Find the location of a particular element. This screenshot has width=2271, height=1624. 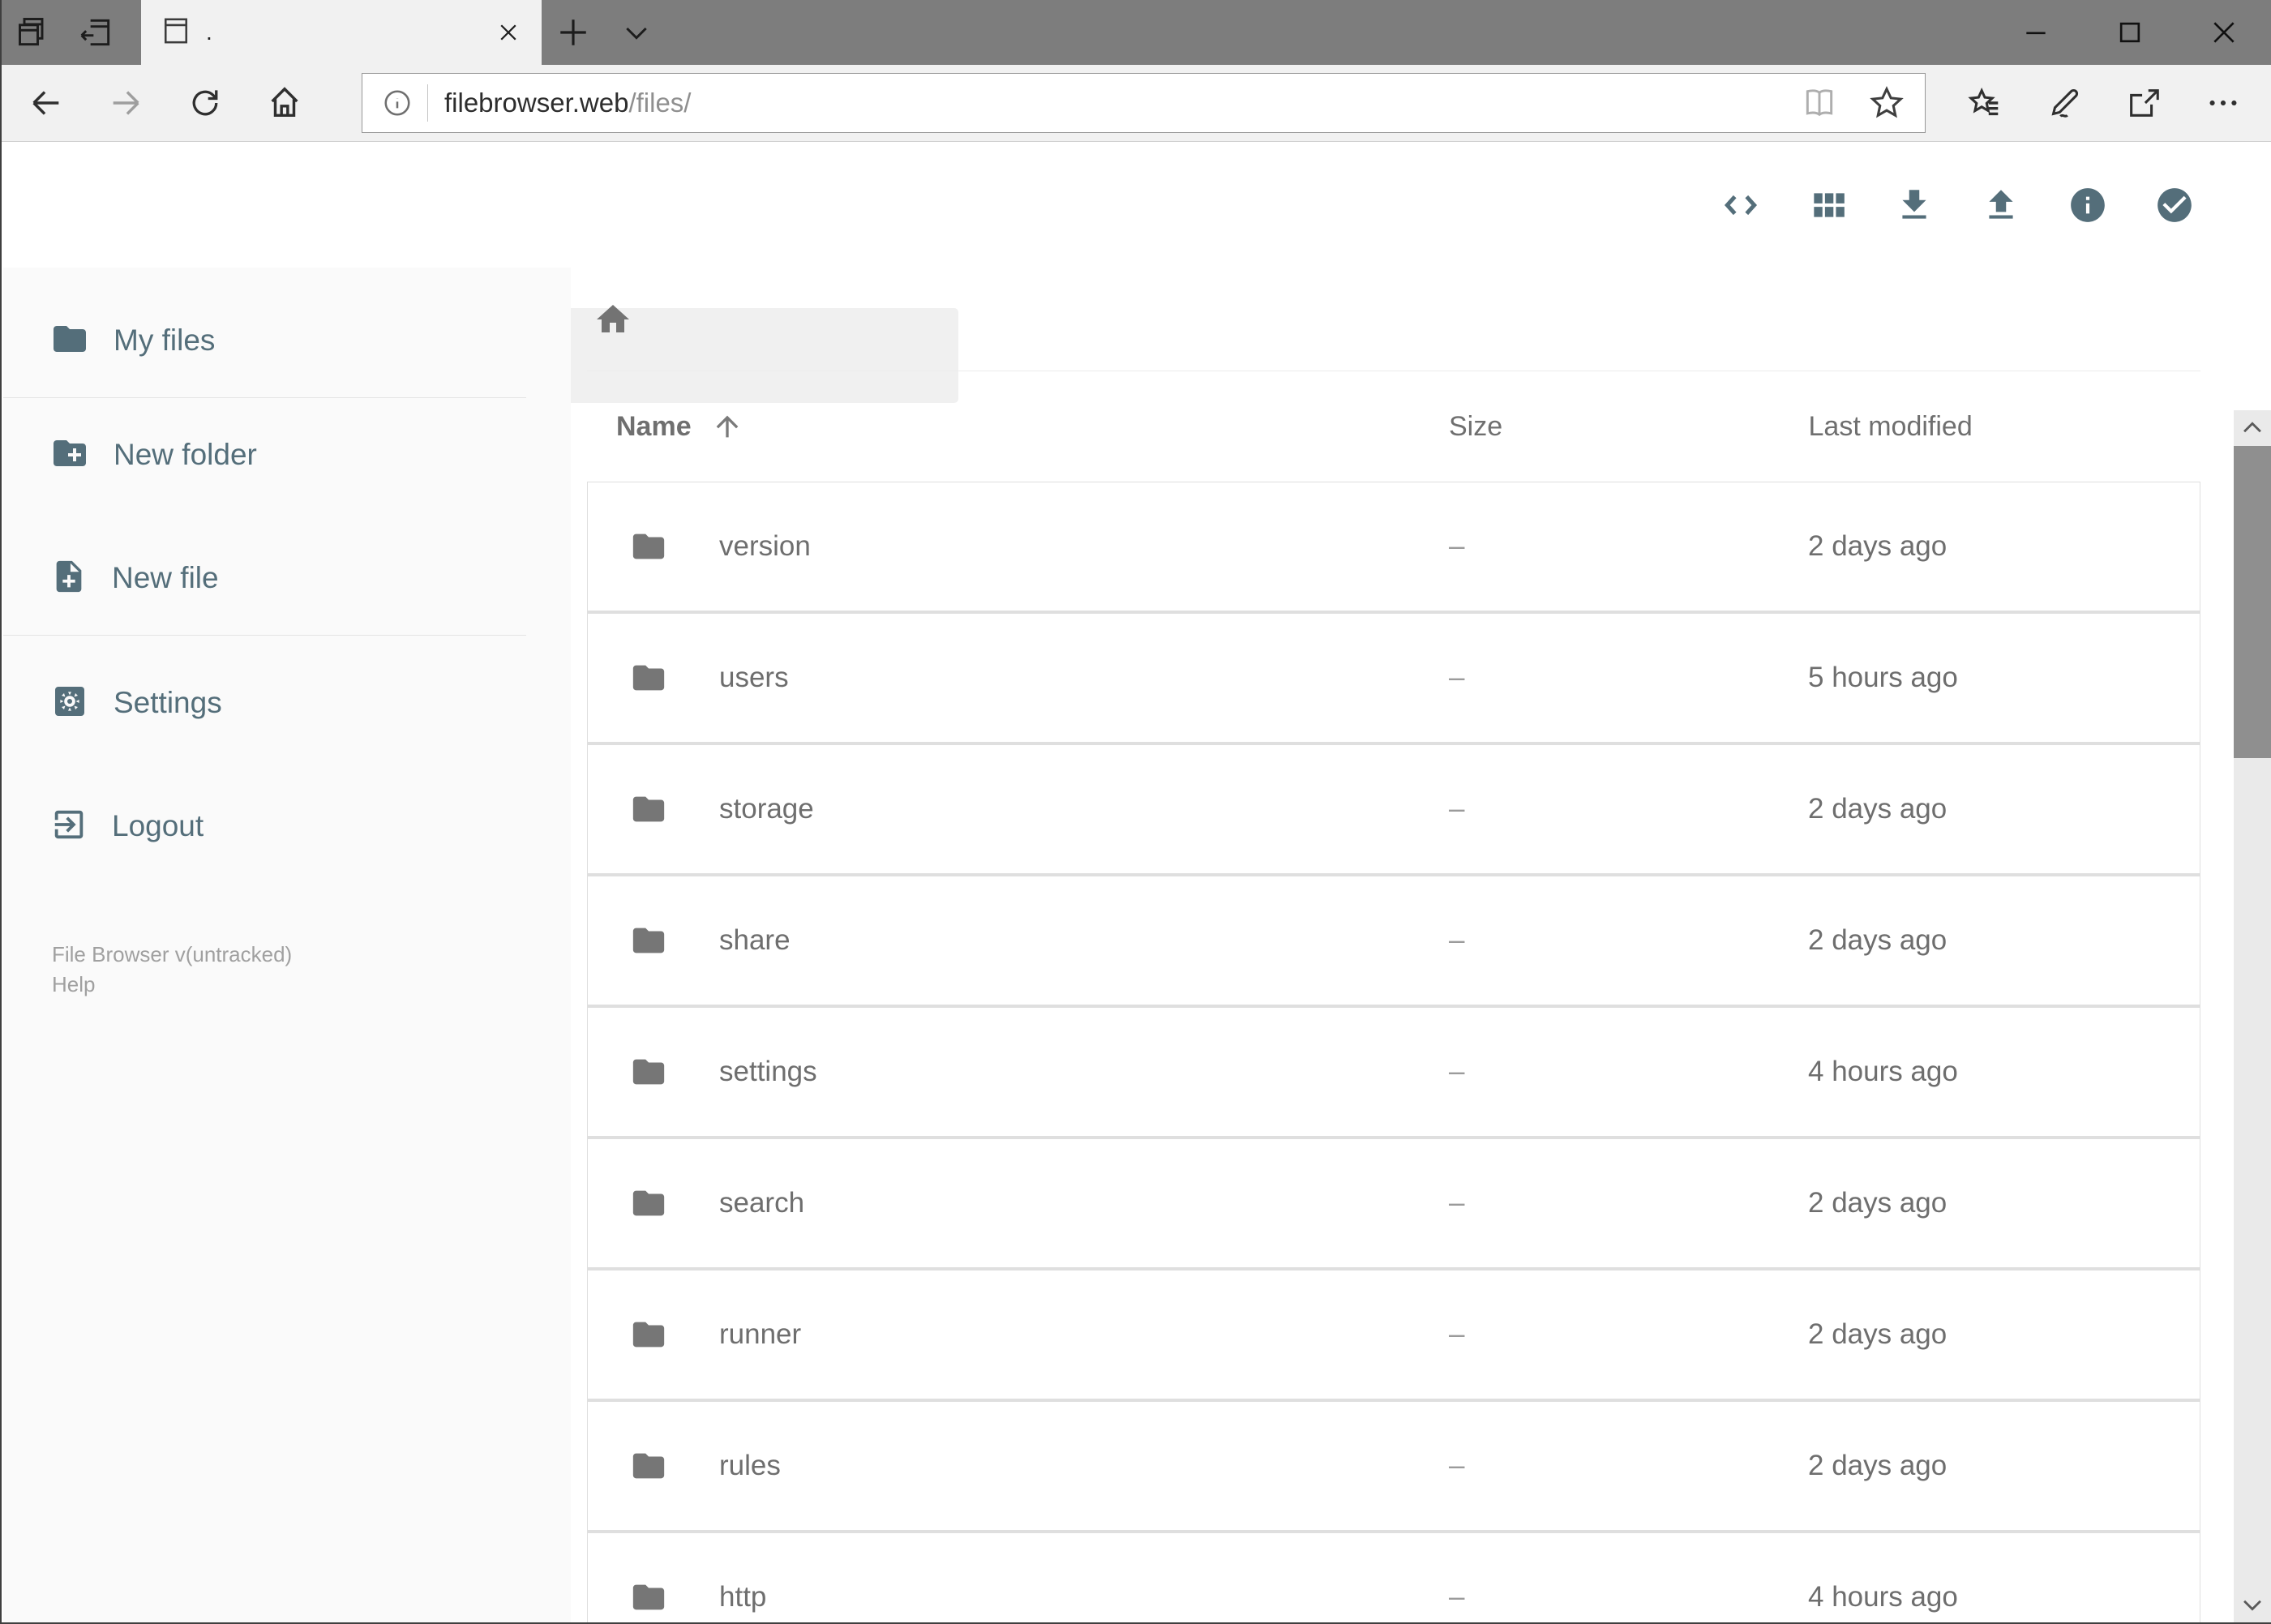

info-icon is located at coordinates (2087, 205).